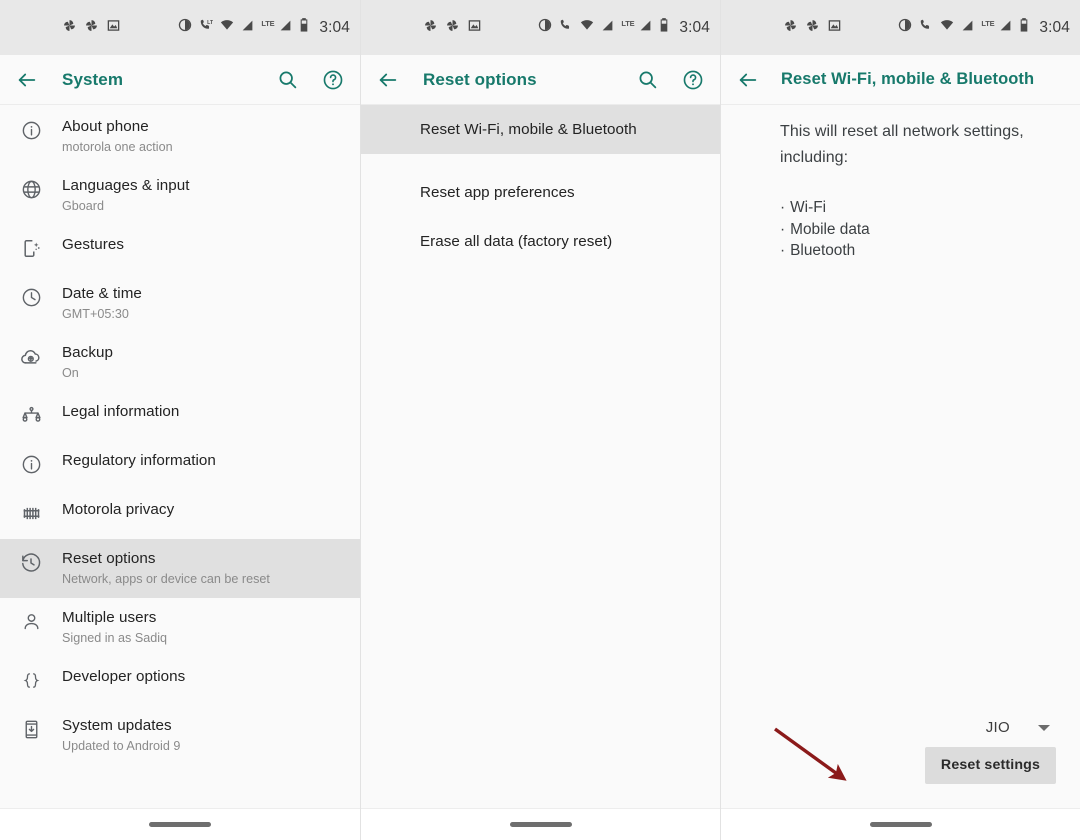 This screenshot has width=1080, height=840. I want to click on sim-selector-dropdown: JIO, so click(1021, 727).